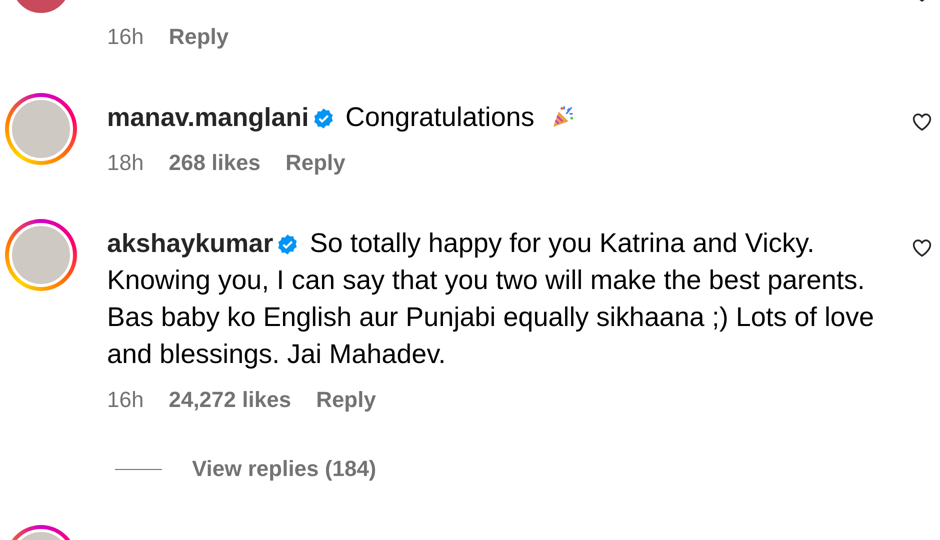  I want to click on comment-text: manav.manglani Congratulations, so click(502, 117).